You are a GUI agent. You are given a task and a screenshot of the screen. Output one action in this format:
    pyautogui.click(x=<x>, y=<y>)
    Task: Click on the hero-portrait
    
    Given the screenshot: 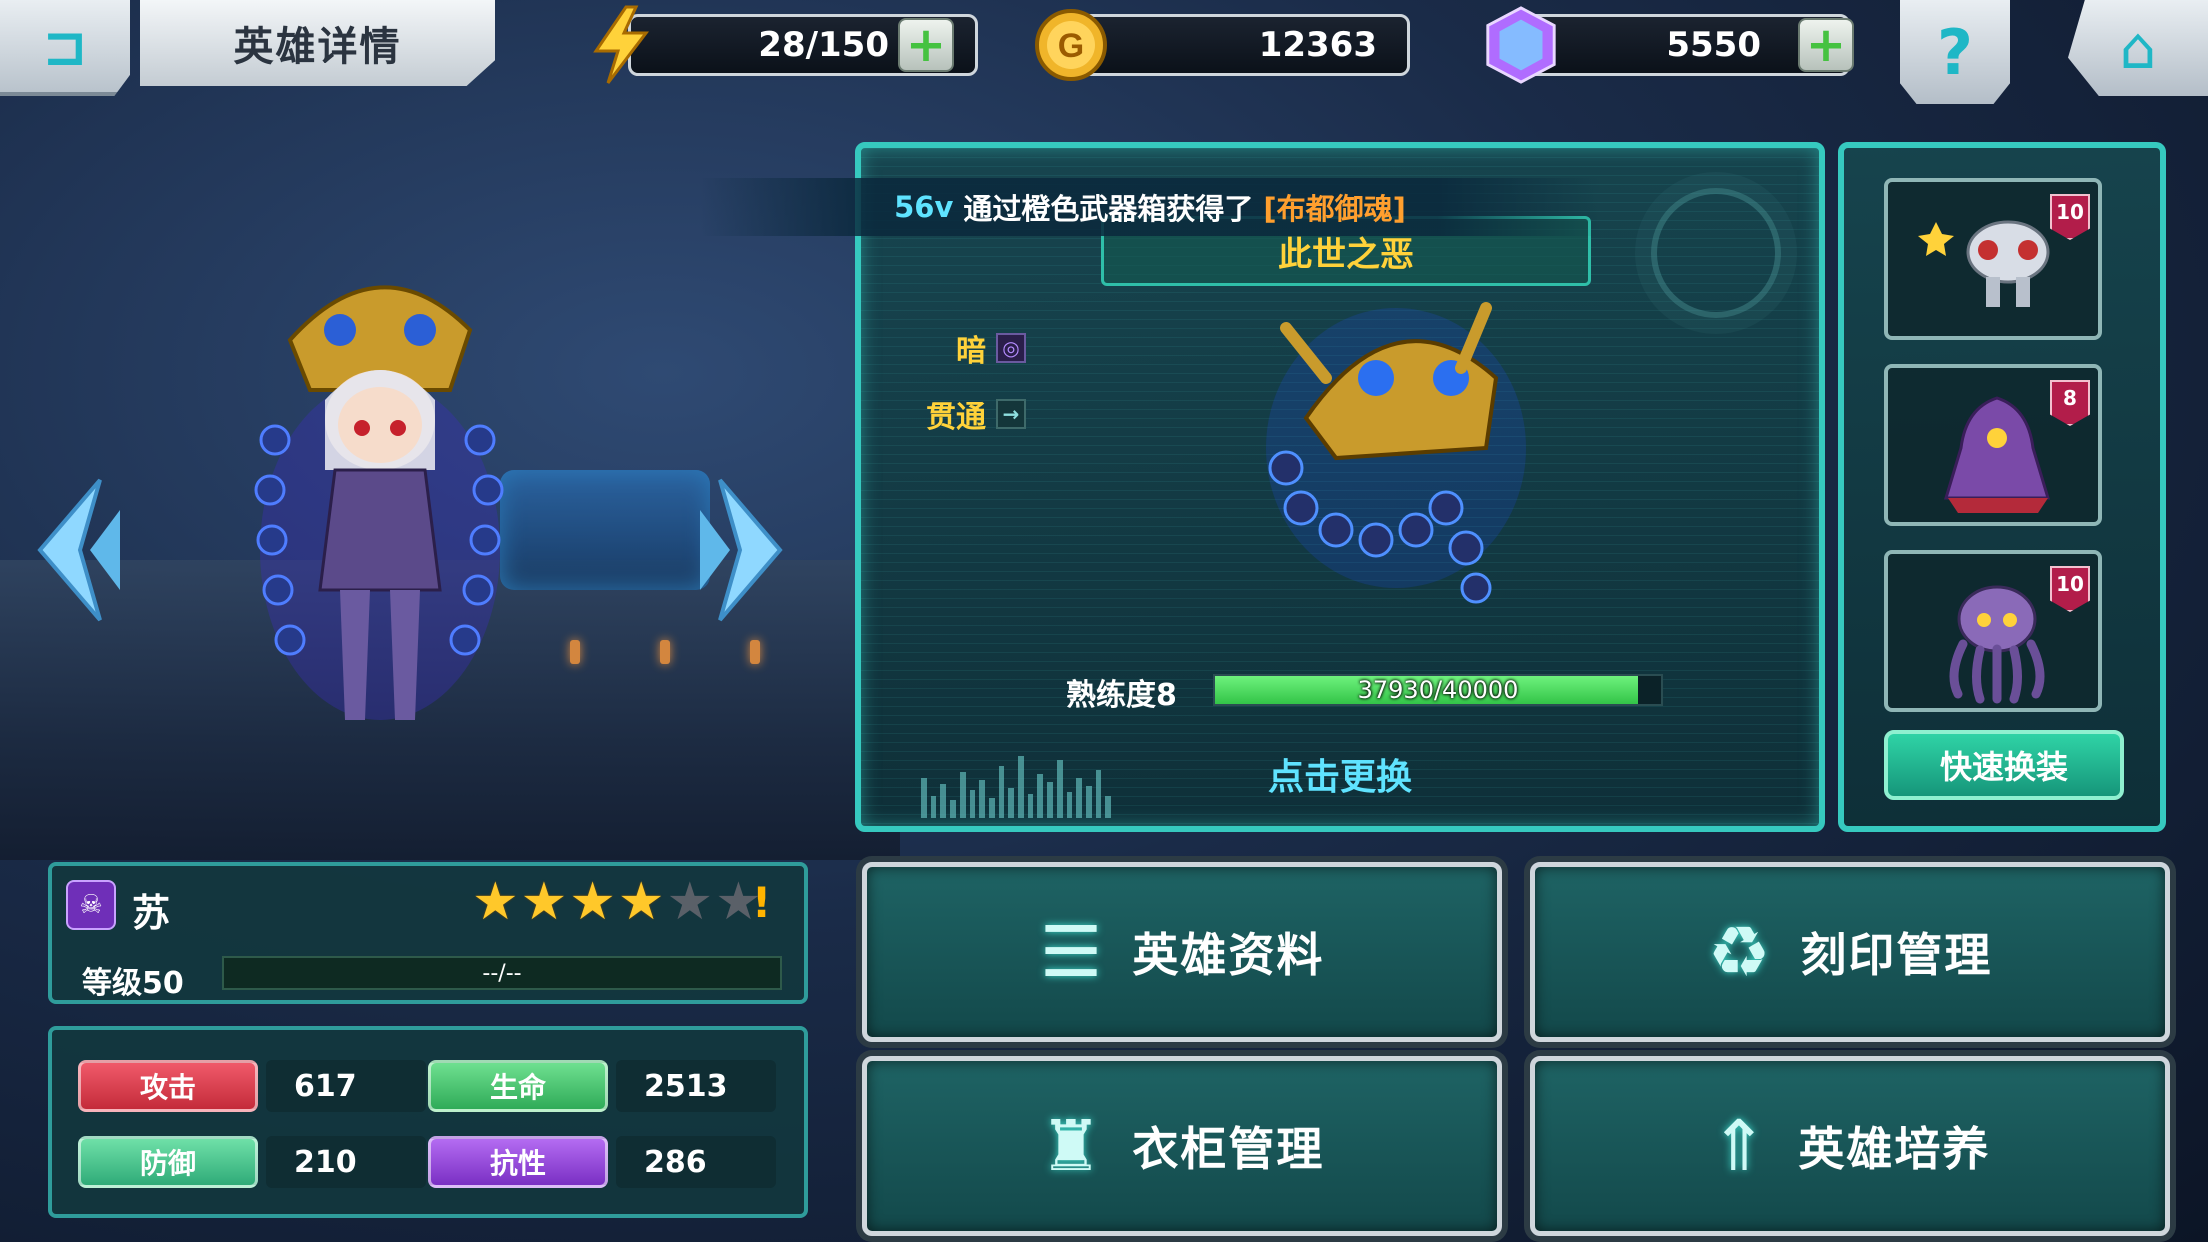 What is the action you would take?
    pyautogui.click(x=379, y=502)
    